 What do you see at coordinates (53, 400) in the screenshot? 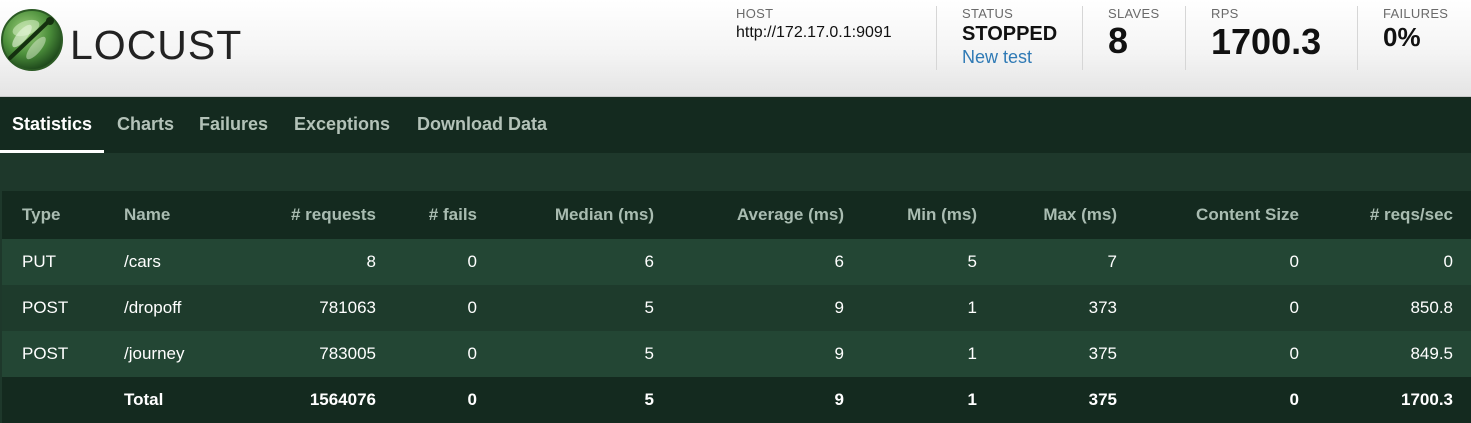
I see `cell-type` at bounding box center [53, 400].